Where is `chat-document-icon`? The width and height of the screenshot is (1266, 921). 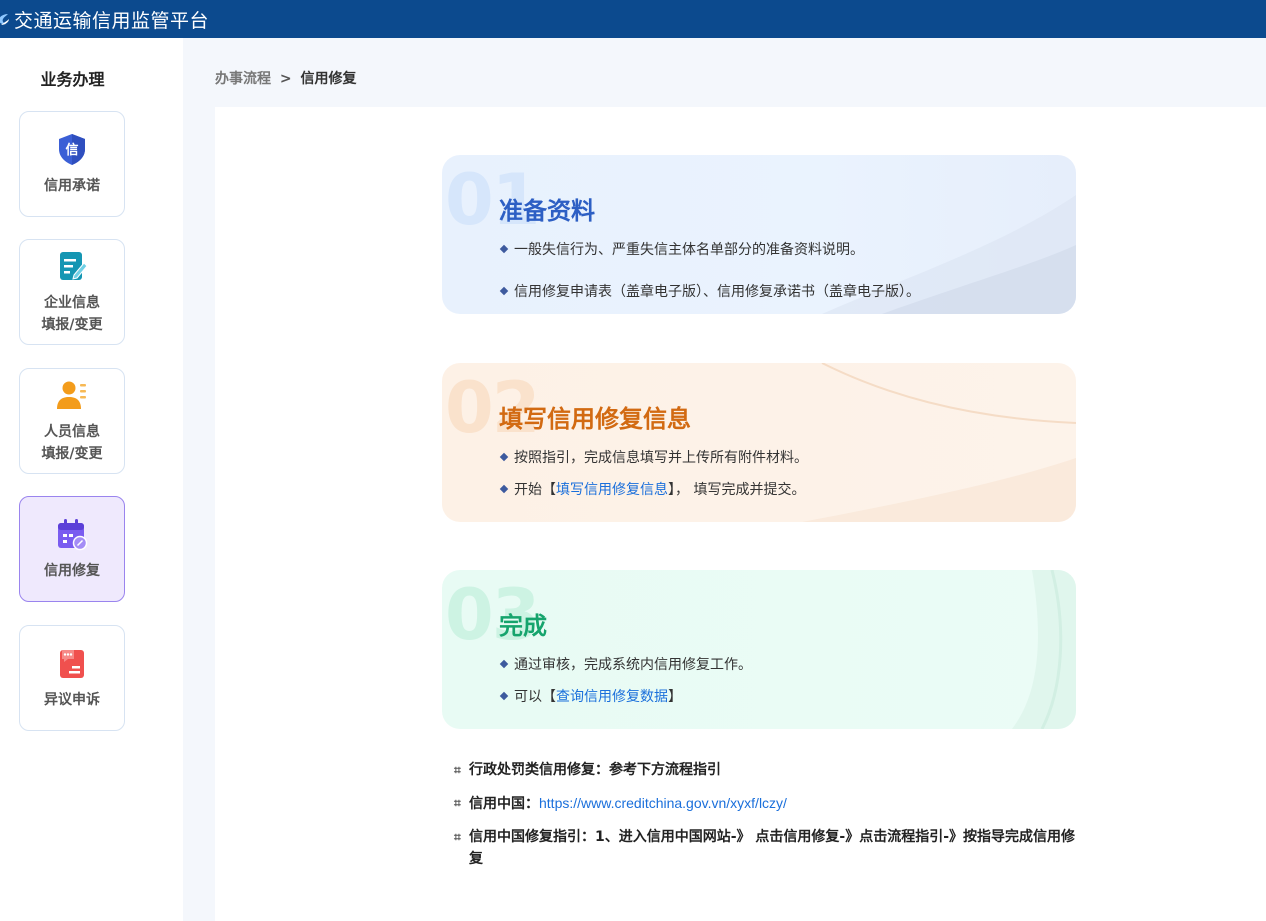 chat-document-icon is located at coordinates (72, 663).